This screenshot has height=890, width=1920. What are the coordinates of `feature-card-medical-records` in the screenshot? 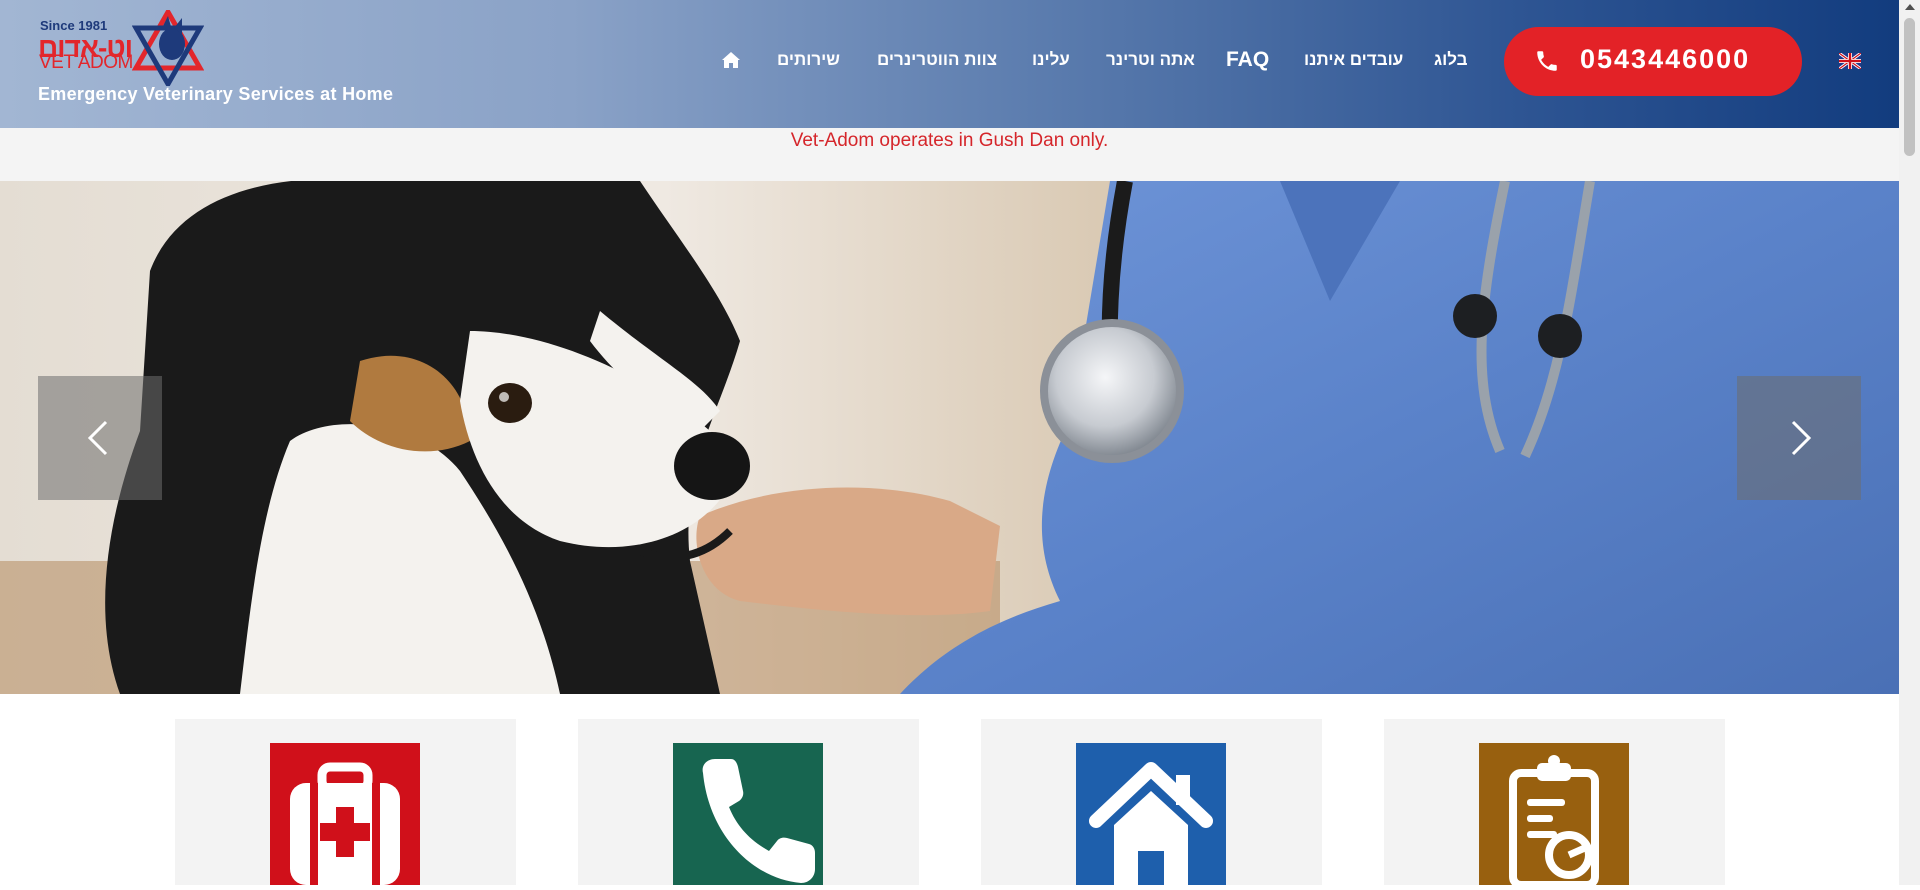 It's located at (1554, 804).